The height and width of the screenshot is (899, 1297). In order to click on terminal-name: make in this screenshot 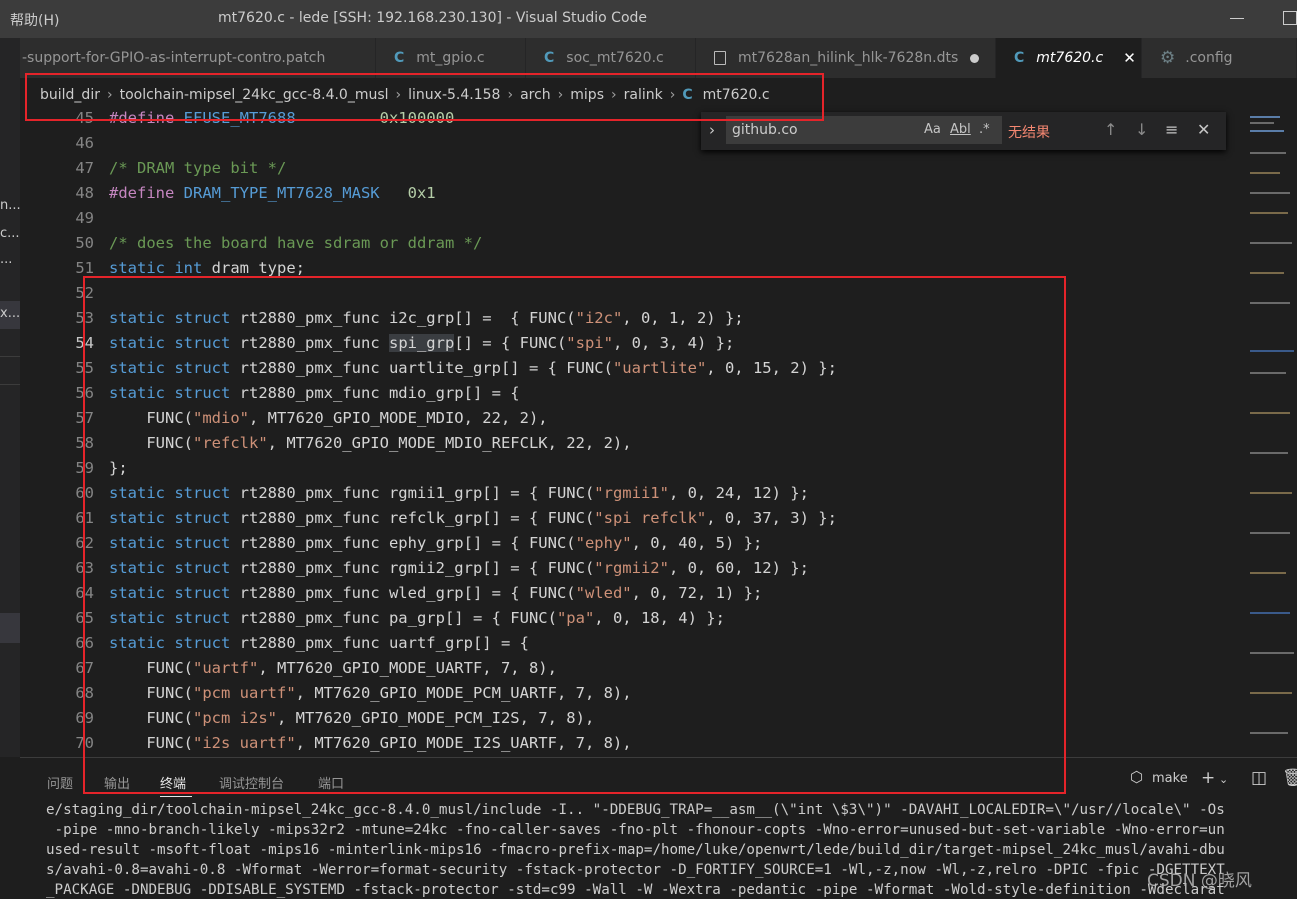, I will do `click(1170, 778)`.